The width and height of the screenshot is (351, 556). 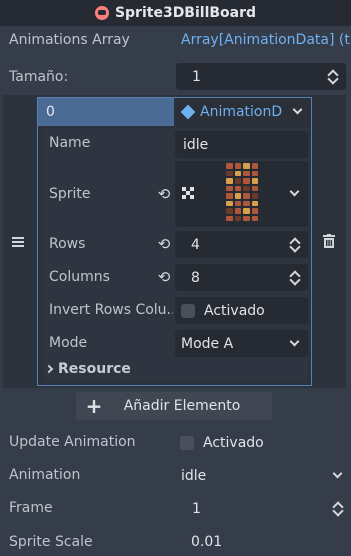 I want to click on element-type-label: AnimationD, so click(x=241, y=112).